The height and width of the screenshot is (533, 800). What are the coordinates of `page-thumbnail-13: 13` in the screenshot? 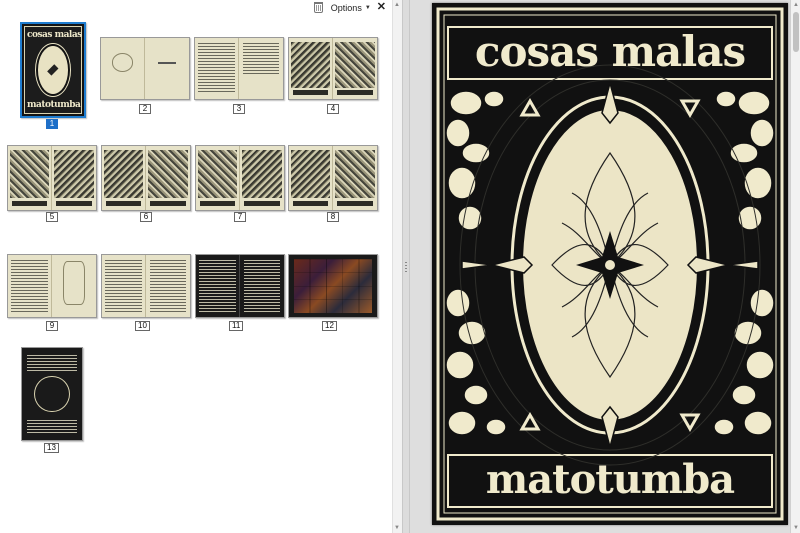 It's located at (53, 401).